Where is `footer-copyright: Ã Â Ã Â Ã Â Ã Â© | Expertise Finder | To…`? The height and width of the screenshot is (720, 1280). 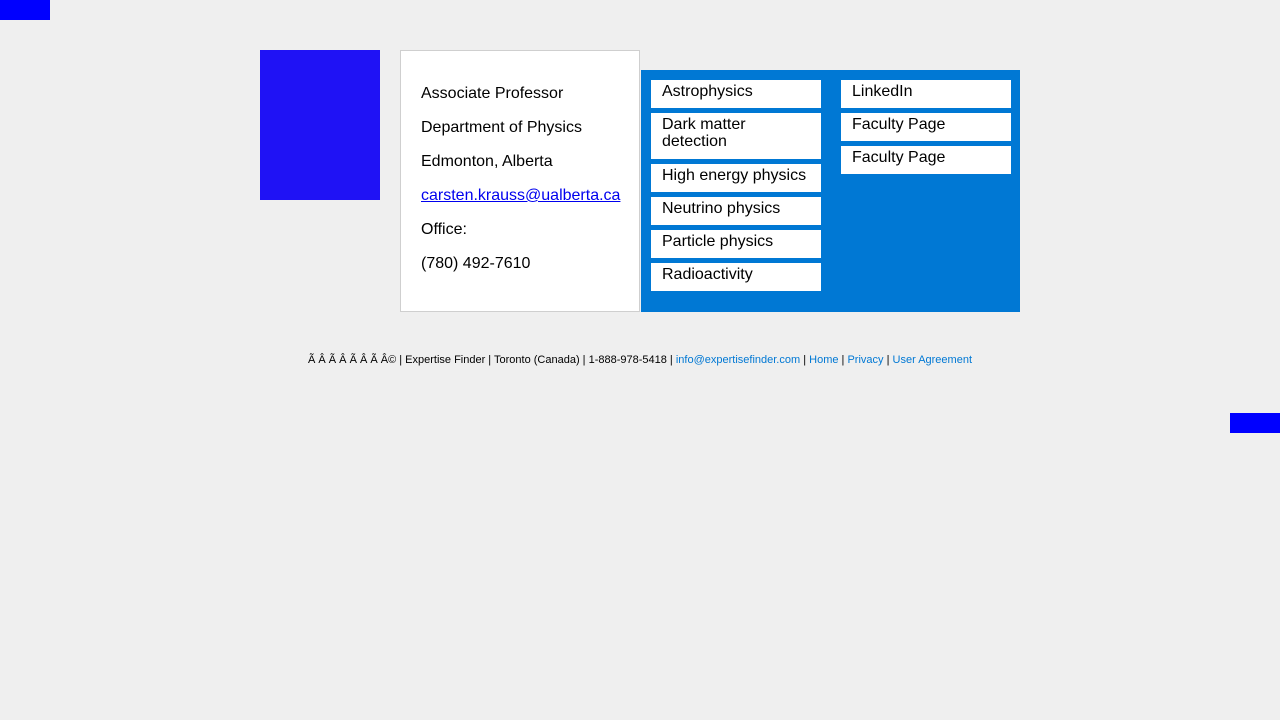 footer-copyright: Ã Â Ã Â Ã Â Ã Â© | Expertise Finder | To… is located at coordinates (492, 360).